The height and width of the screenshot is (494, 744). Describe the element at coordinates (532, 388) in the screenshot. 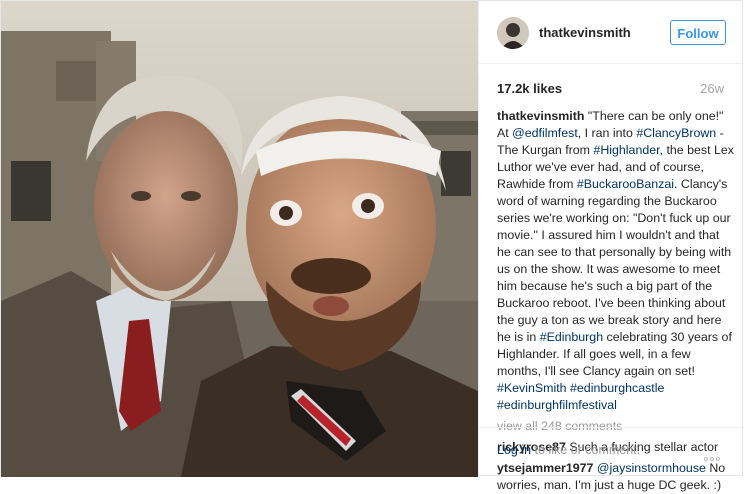

I see `hashtag-link: #KevinSmith` at that location.